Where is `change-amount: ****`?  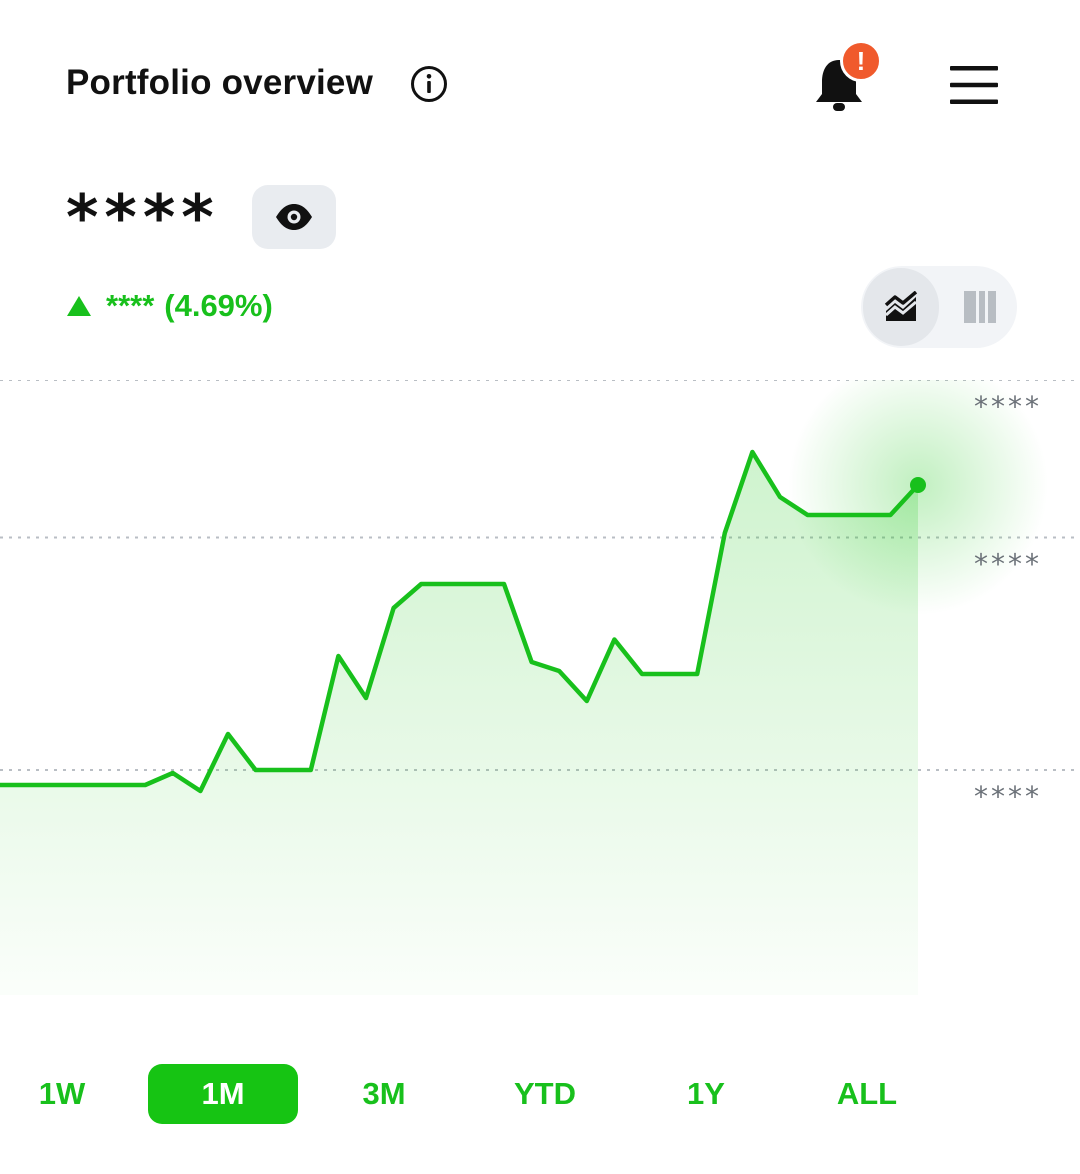 change-amount: **** is located at coordinates (130, 305).